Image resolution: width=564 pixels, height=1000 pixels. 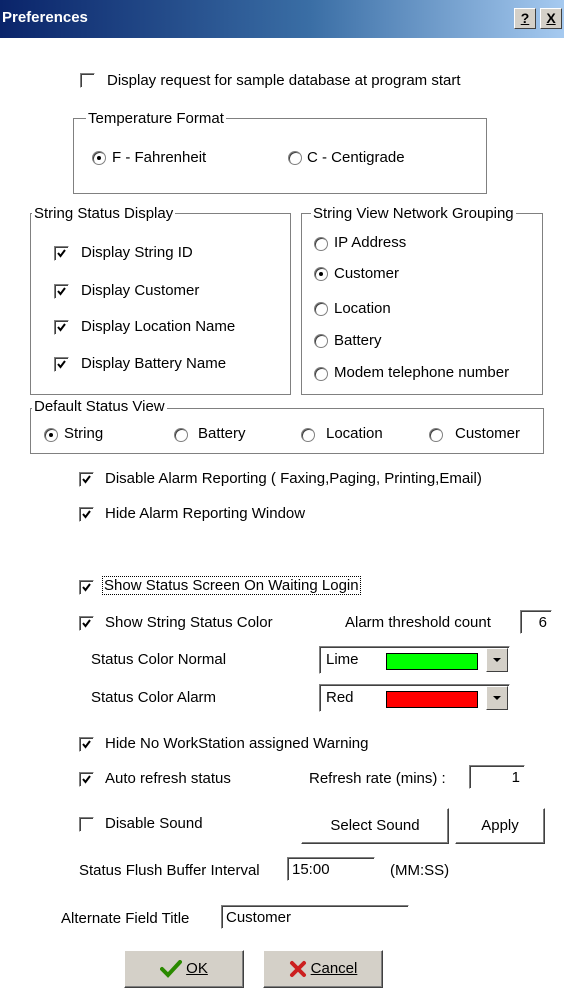 What do you see at coordinates (488, 433) in the screenshot?
I see `view-customer-label: Customer` at bounding box center [488, 433].